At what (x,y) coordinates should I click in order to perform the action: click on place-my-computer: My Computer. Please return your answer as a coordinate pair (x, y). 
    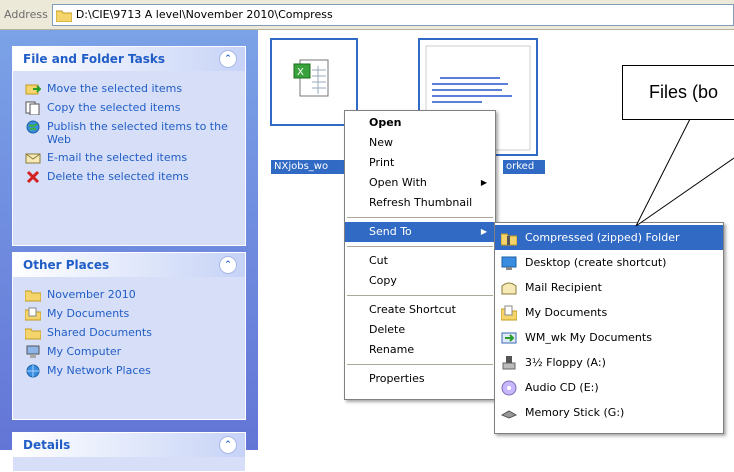
    Looking at the image, I should click on (131, 352).